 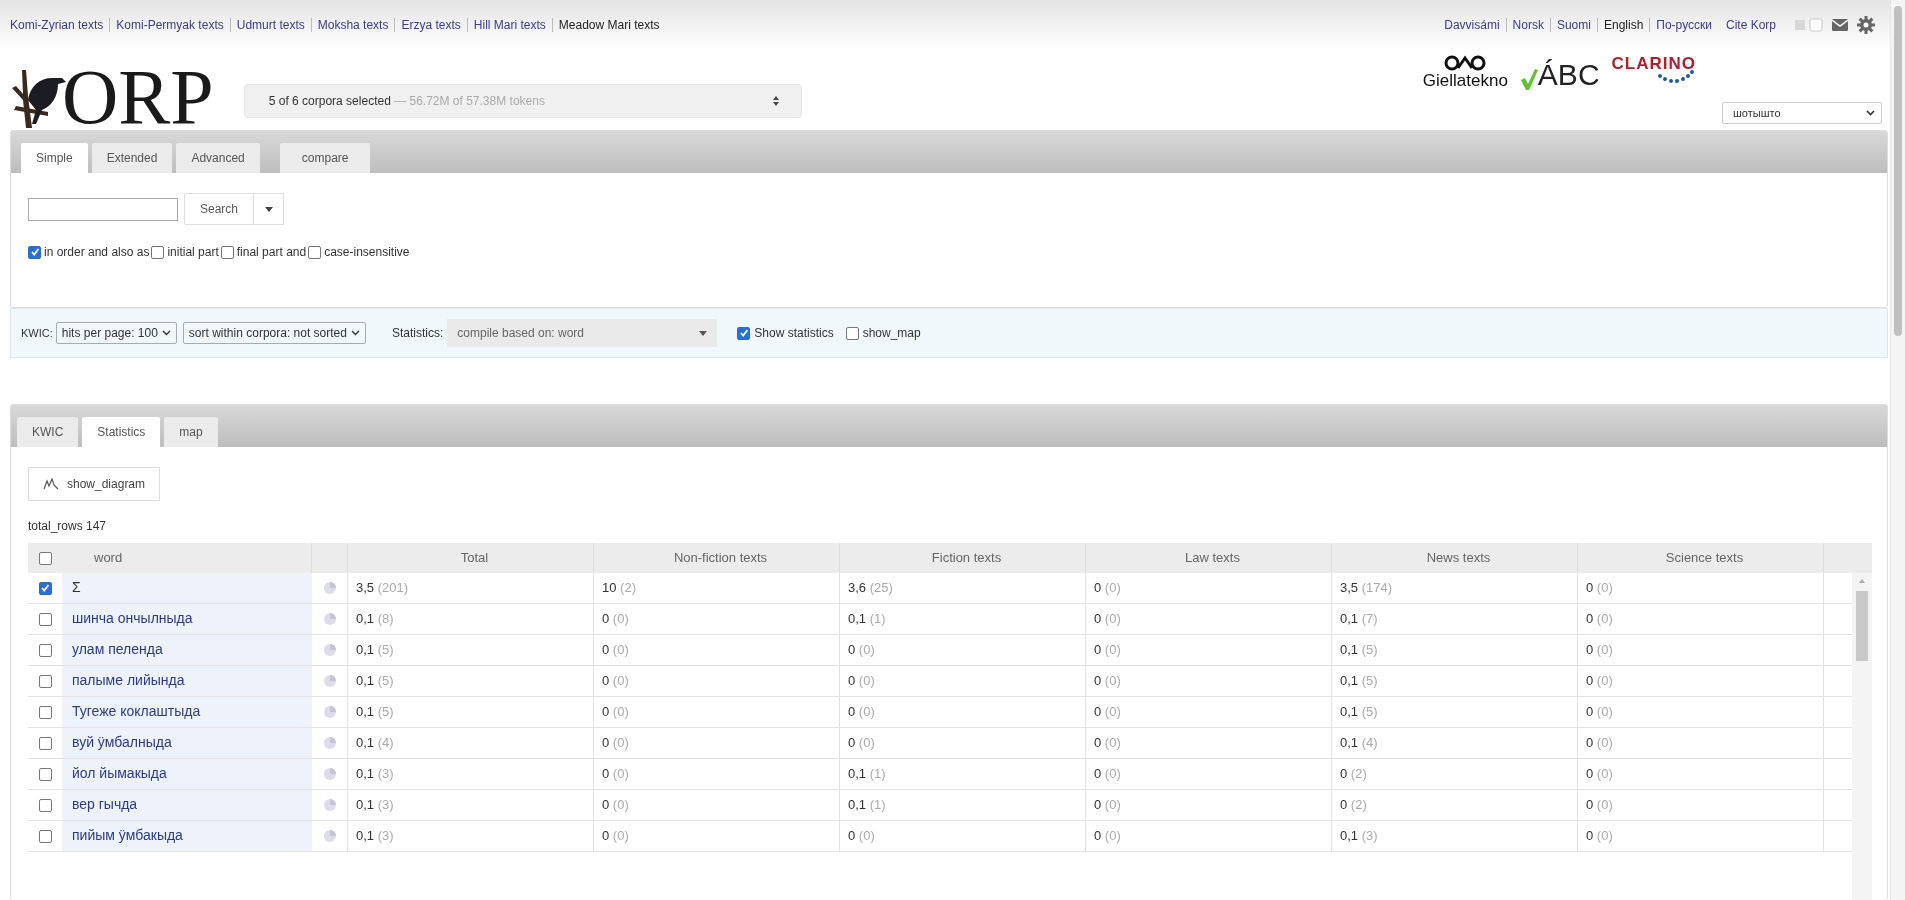 What do you see at coordinates (1475, 25) in the screenshot?
I see `language-link: Davvisámi` at bounding box center [1475, 25].